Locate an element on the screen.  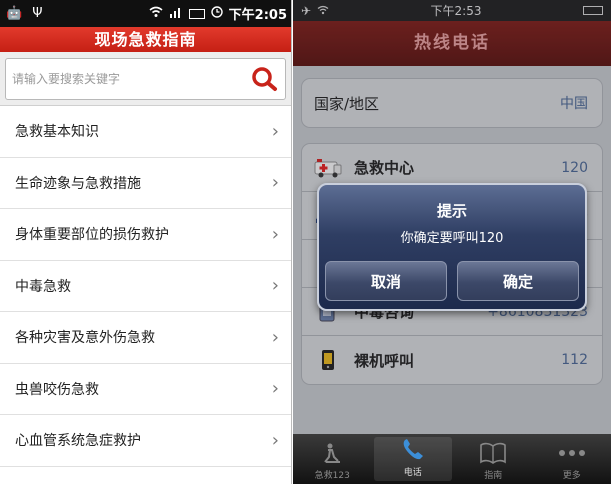
confirm-dialog: 提示 你确定要呼叫120 取消 确定 is located at coordinates (452, 247).